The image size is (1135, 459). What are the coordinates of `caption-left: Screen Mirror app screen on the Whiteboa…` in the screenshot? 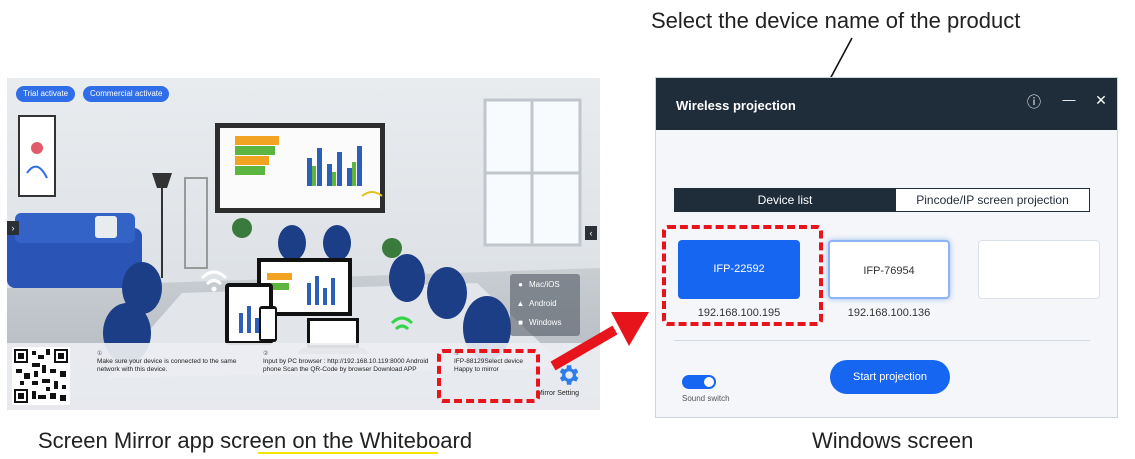 It's located at (255, 440).